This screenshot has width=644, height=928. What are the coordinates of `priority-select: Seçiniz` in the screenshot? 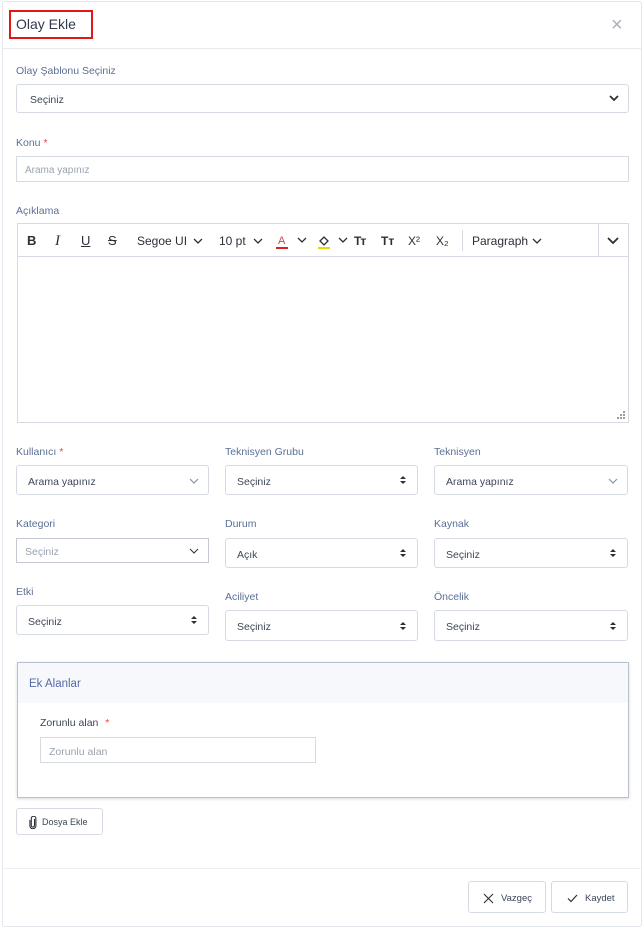 It's located at (531, 625).